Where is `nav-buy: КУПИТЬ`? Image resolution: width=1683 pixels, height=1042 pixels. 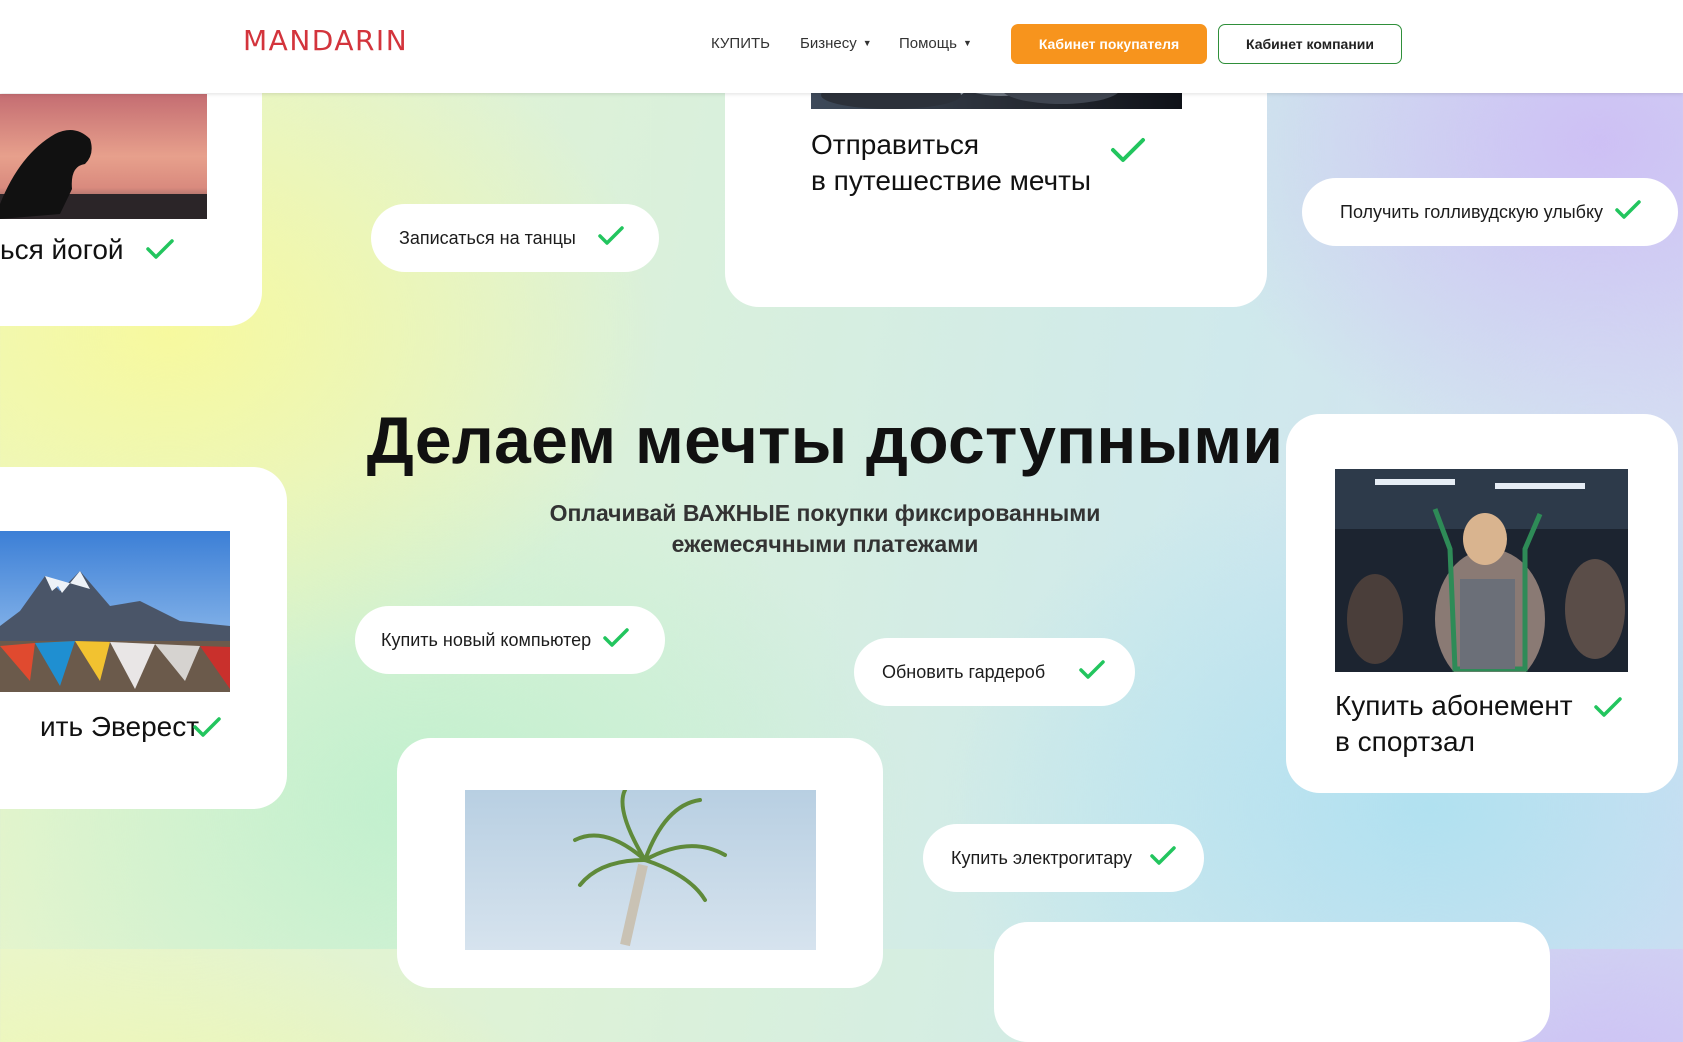
nav-buy: КУПИТЬ is located at coordinates (740, 43).